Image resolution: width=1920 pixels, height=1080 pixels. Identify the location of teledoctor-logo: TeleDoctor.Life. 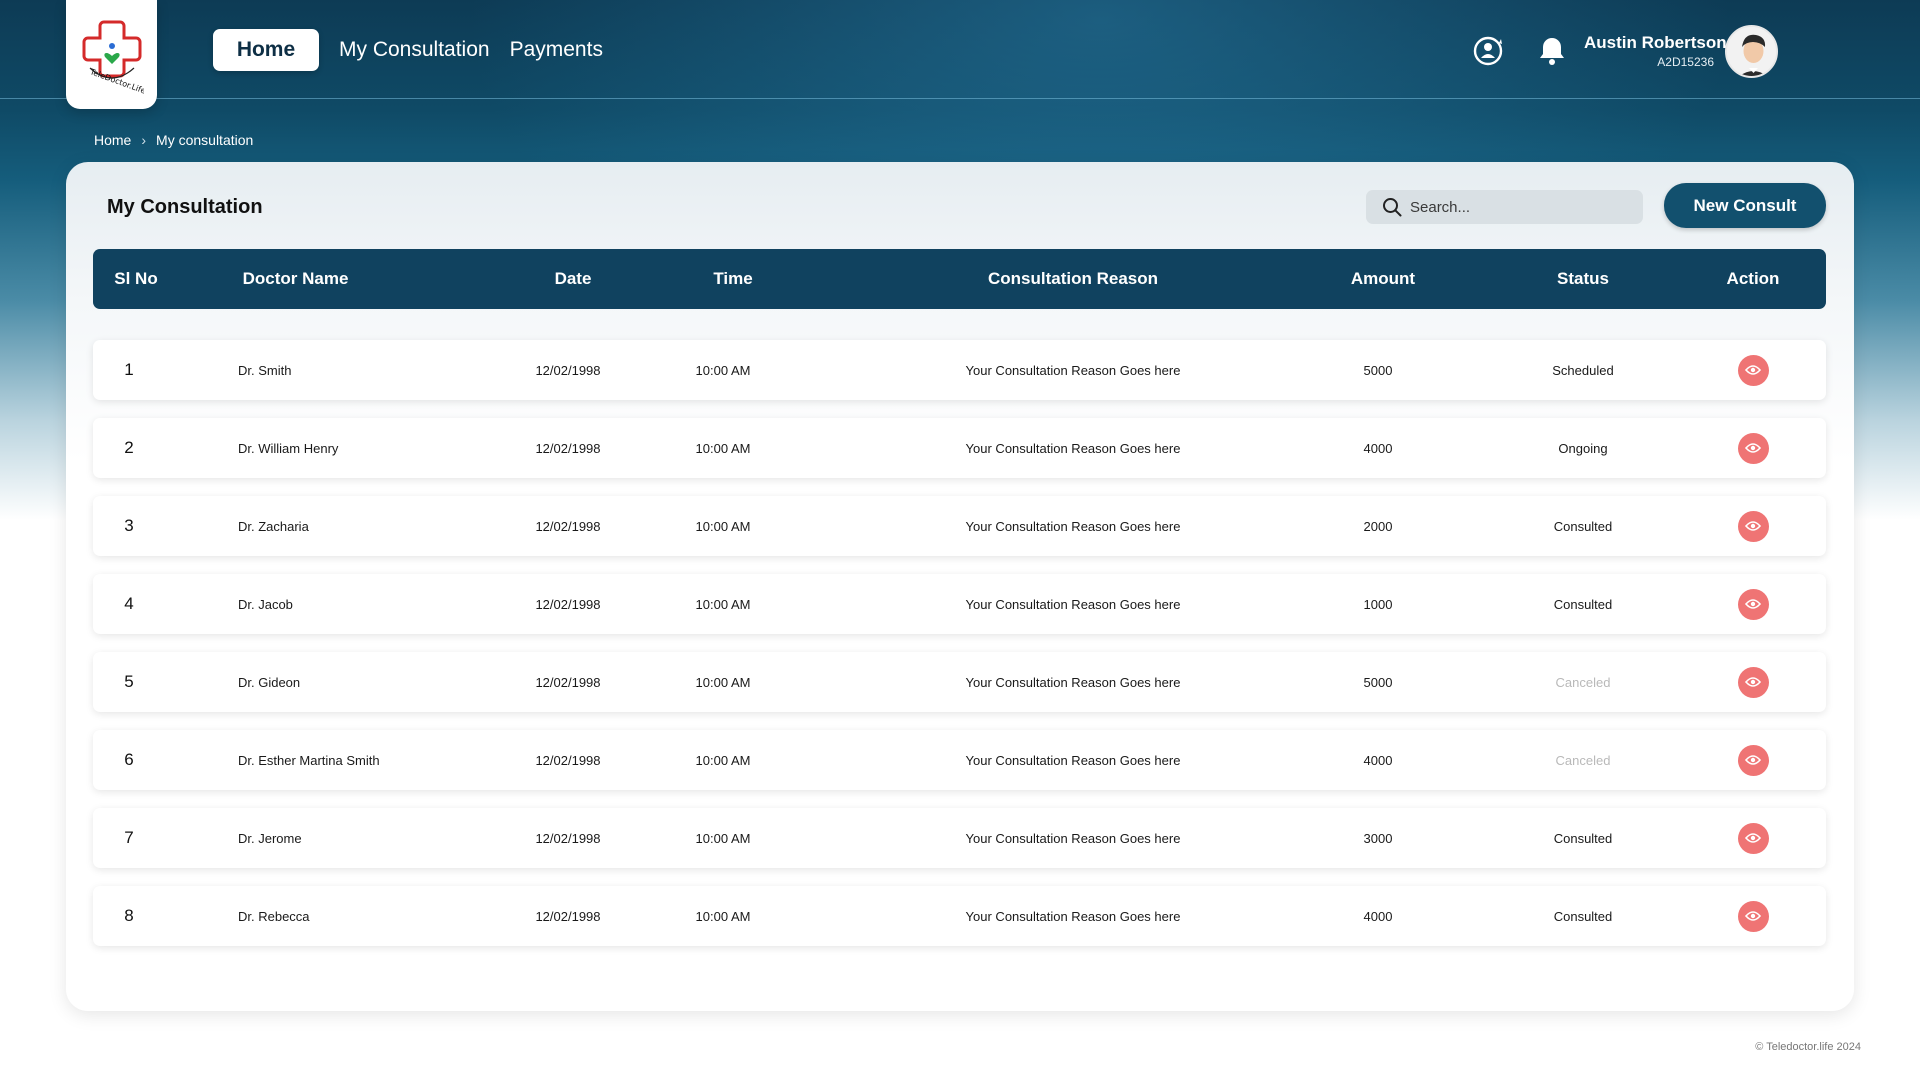
(111, 54).